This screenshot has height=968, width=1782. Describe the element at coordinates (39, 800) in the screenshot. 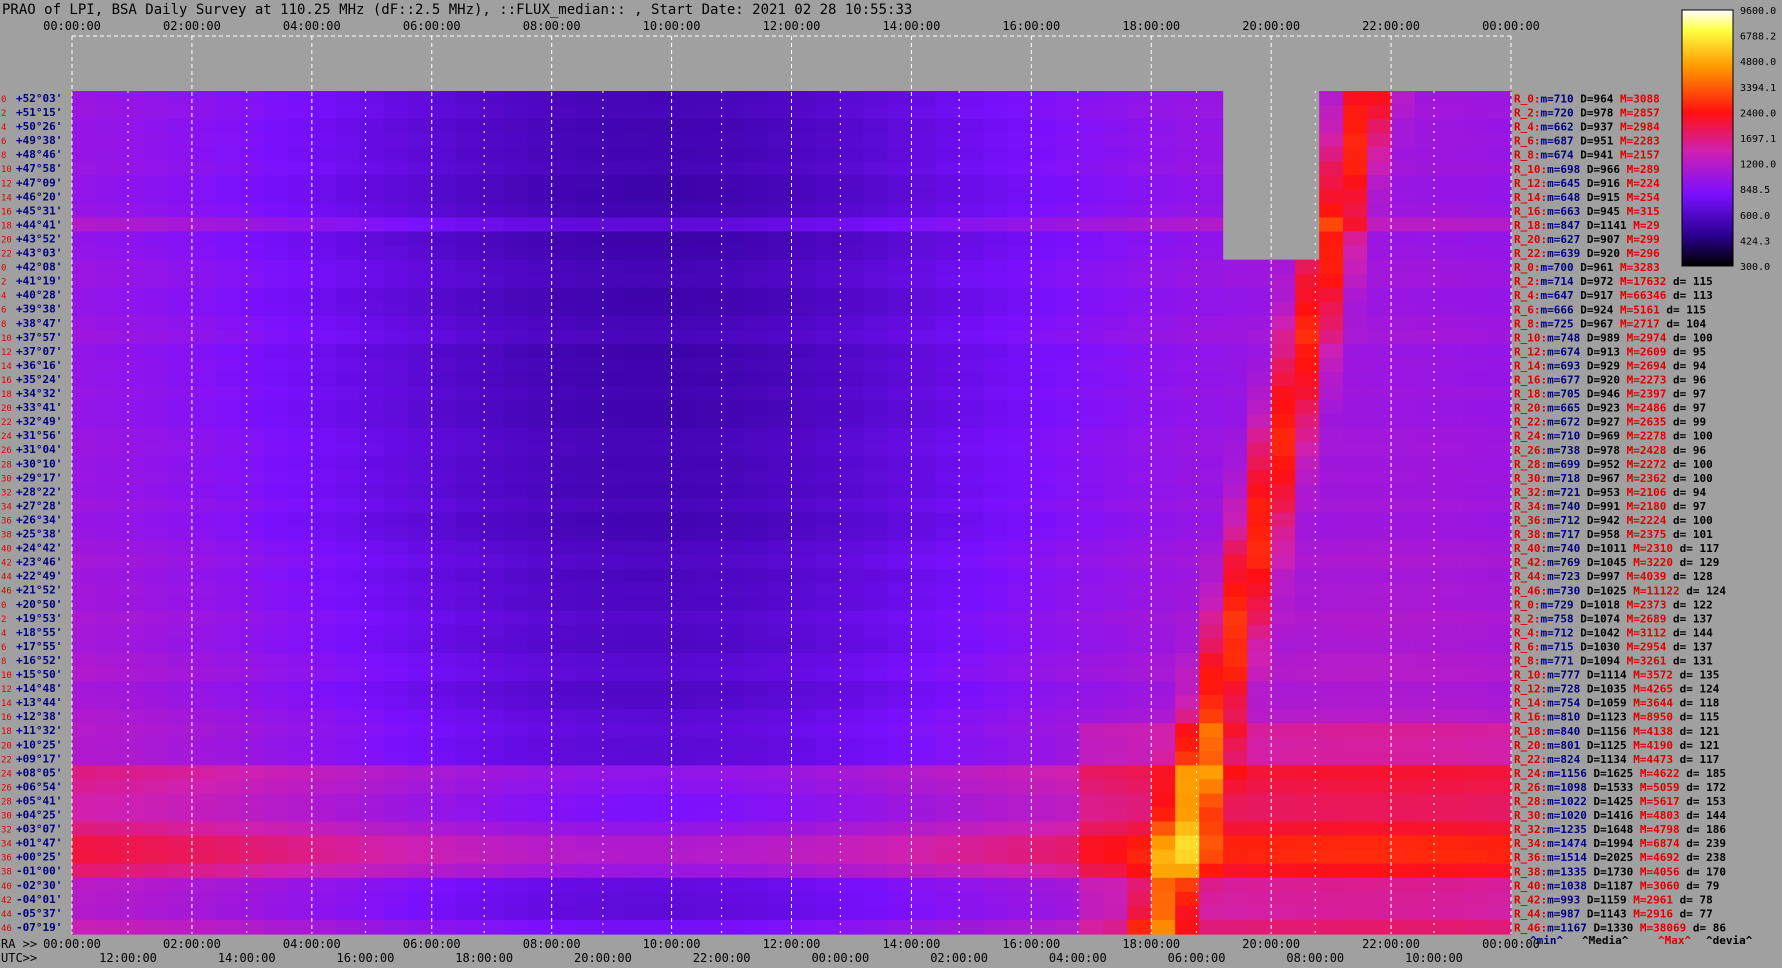

I see `declination-label: +05°41'` at that location.